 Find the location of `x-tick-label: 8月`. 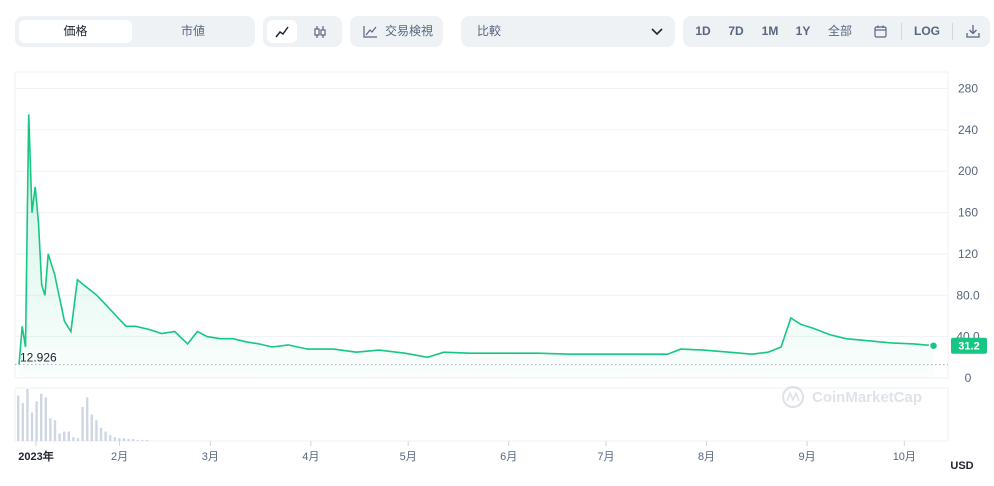

x-tick-label: 8月 is located at coordinates (706, 457).